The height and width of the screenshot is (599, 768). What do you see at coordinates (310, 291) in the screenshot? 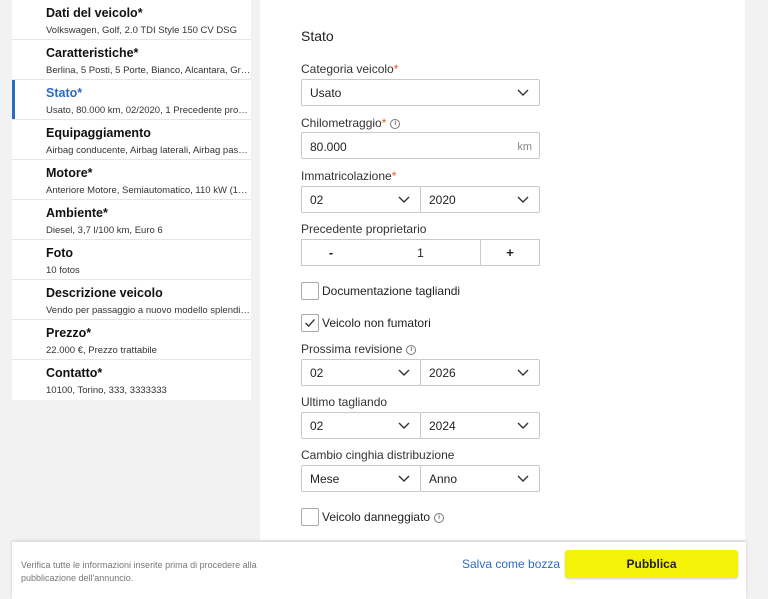
I see `doc-tagliandi-checkbox` at bounding box center [310, 291].